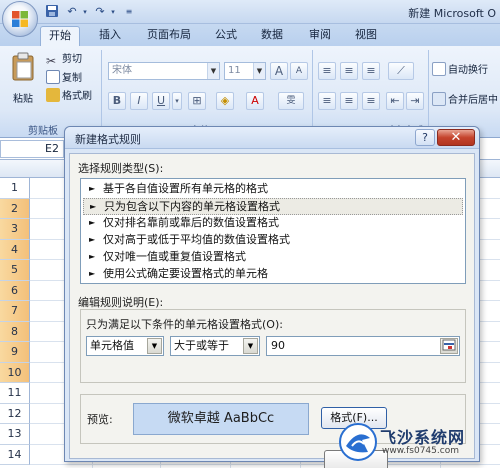 Image resolution: width=500 pixels, height=468 pixels. I want to click on orientation-icon: ⟋, so click(401, 71).